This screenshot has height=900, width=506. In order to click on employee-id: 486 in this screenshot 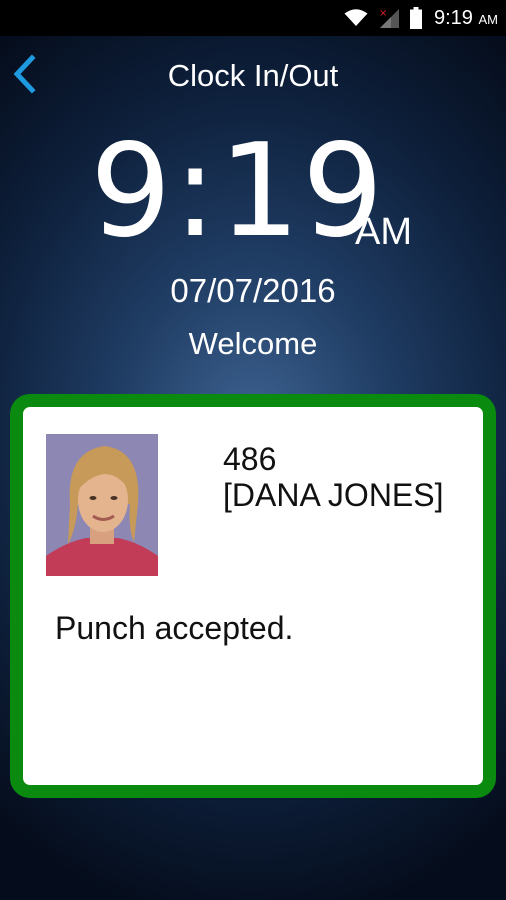, I will do `click(250, 459)`.